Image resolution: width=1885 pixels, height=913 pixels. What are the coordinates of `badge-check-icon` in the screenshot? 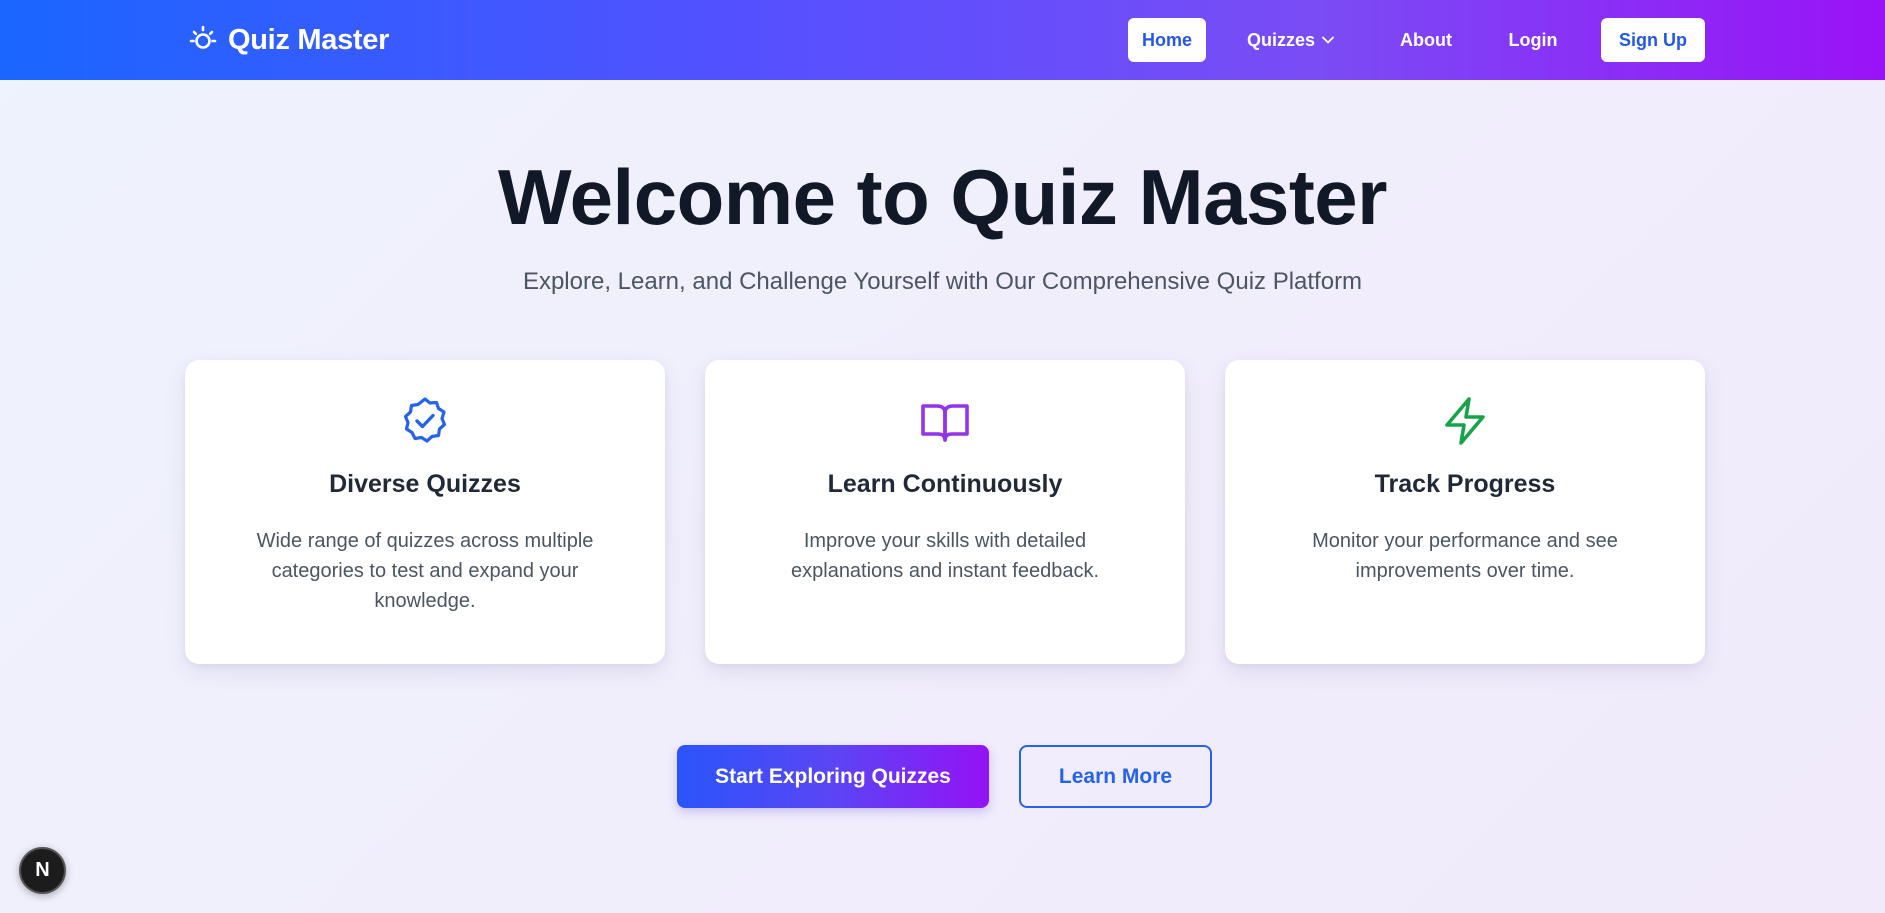 It's located at (425, 420).